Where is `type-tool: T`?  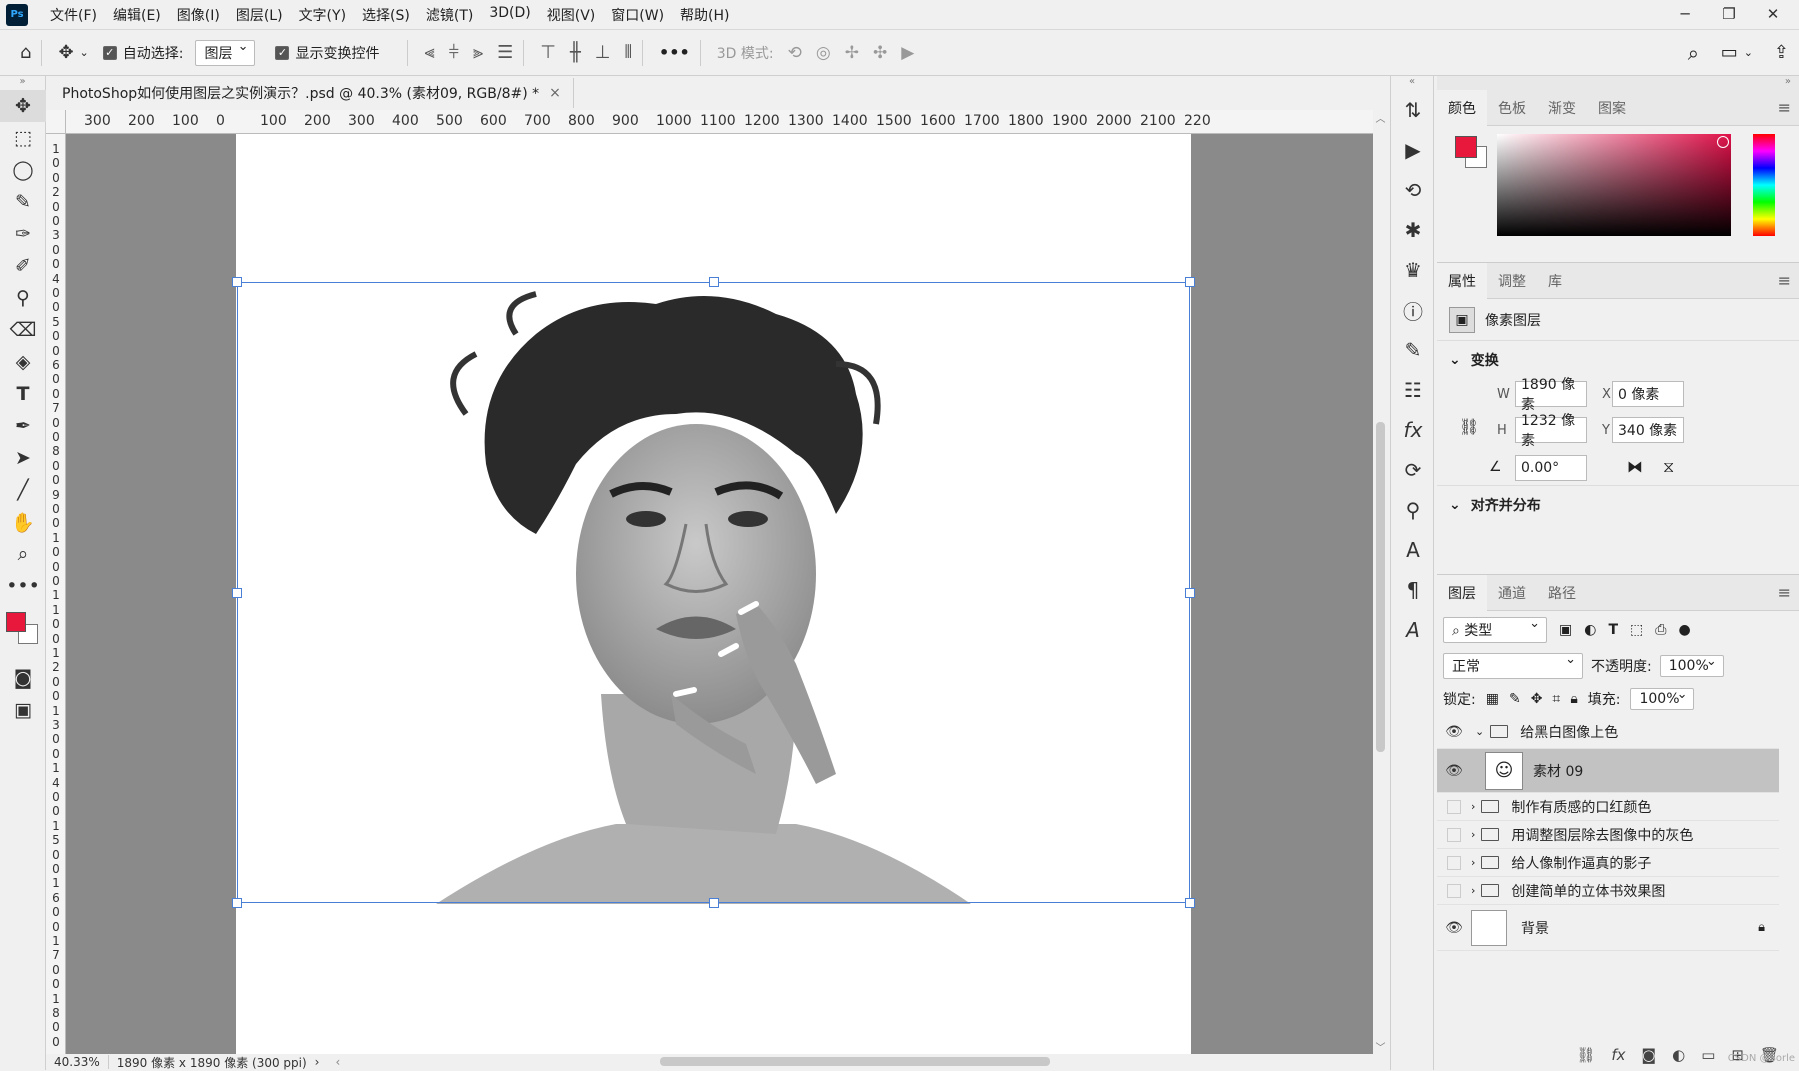 type-tool: T is located at coordinates (23, 394).